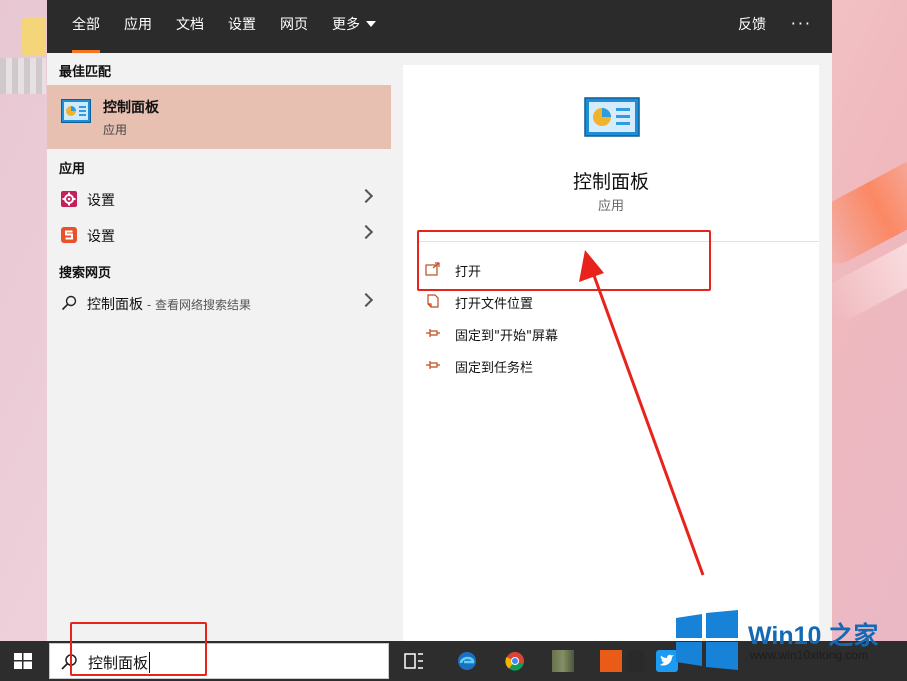 The image size is (907, 681). What do you see at coordinates (86, 26) in the screenshot?
I see `tab-all: 全部` at bounding box center [86, 26].